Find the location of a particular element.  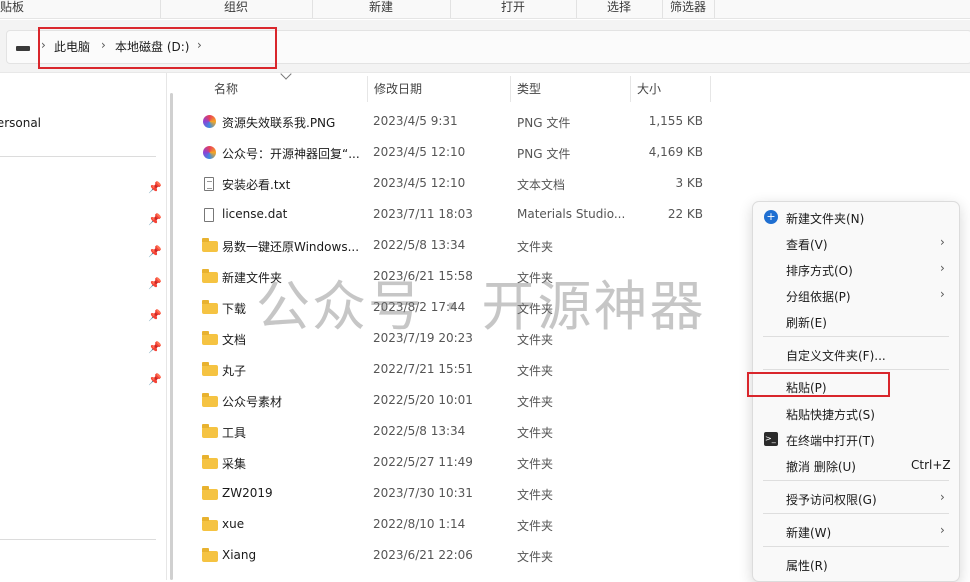

file-row: 采集 2022/5/27 11:49 文件夹 is located at coordinates (456, 463).